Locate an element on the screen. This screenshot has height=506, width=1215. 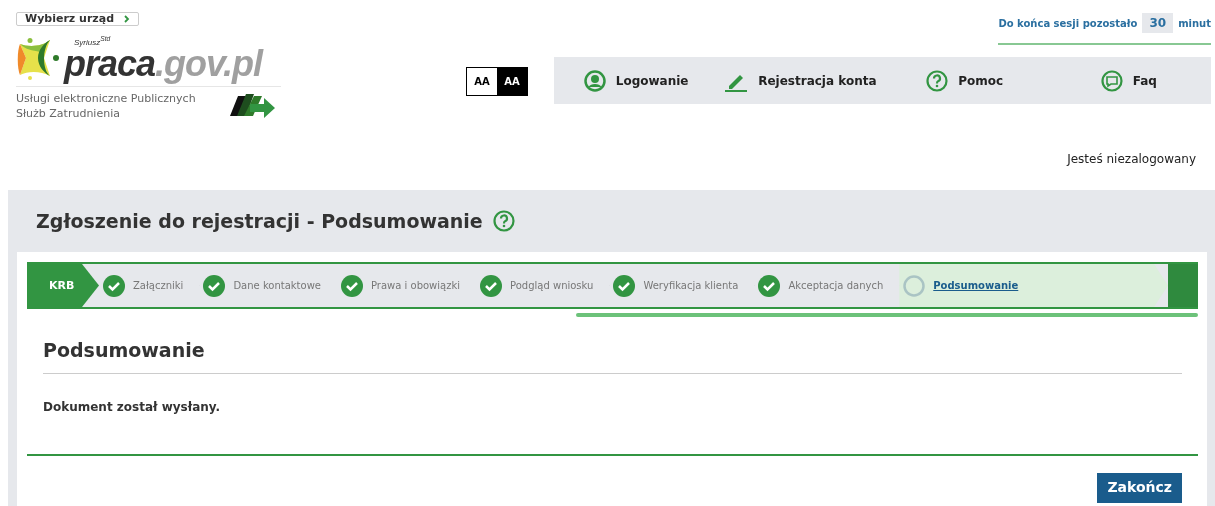
user-icon is located at coordinates (594, 80).